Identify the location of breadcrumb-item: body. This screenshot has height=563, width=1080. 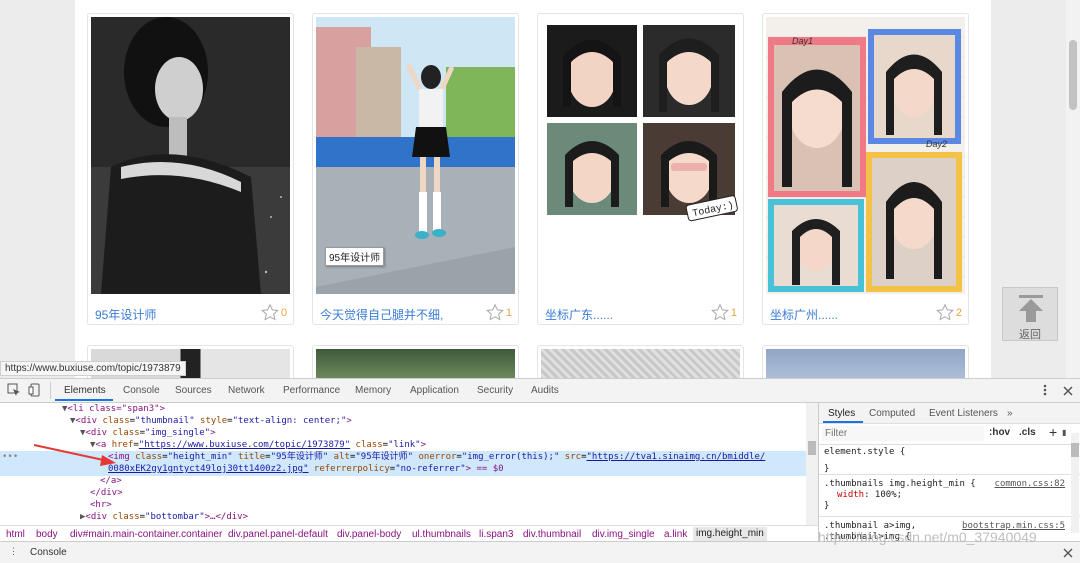
(47, 534).